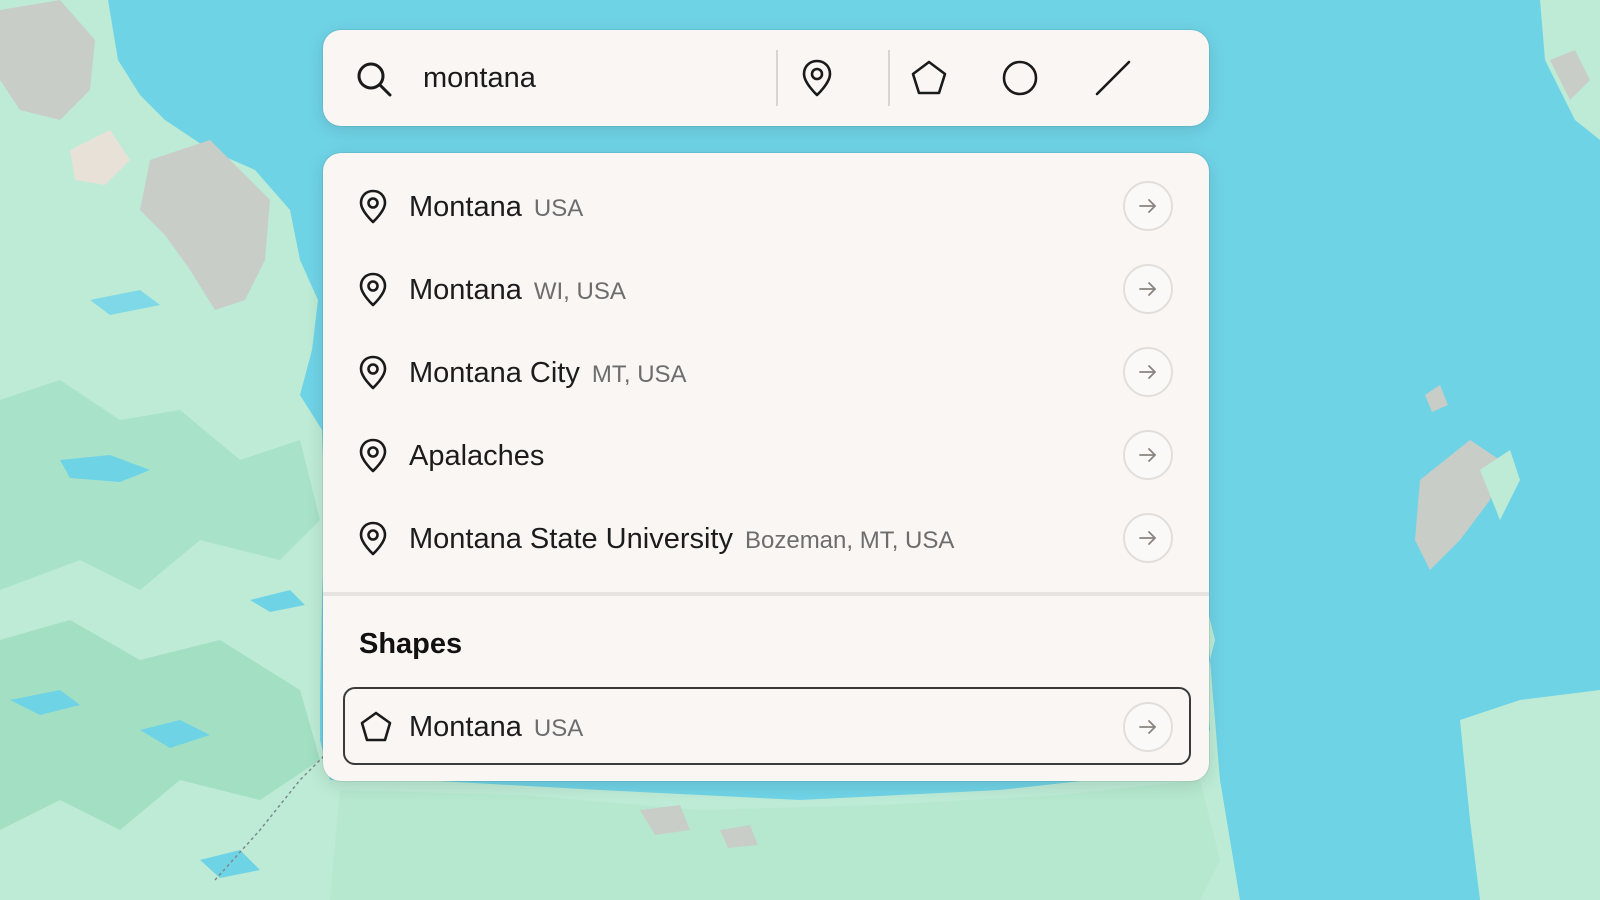 The image size is (1600, 900). Describe the element at coordinates (558, 208) in the screenshot. I see `result-location: USA` at that location.